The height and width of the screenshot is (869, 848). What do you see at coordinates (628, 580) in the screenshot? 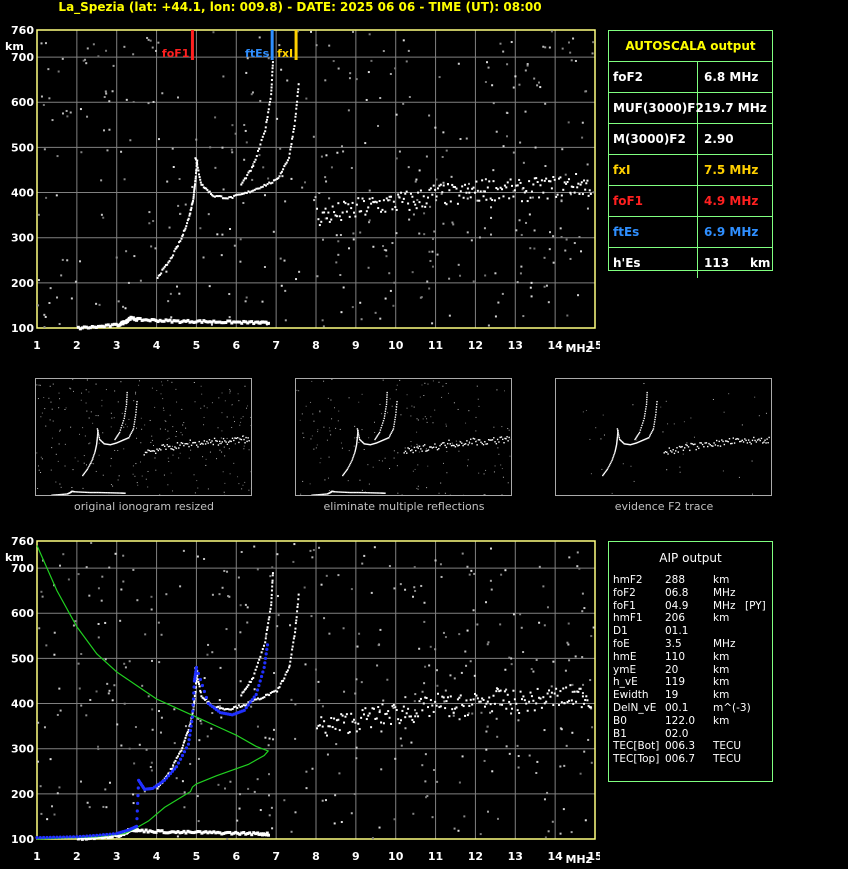
I see `aip-name: hmF2` at bounding box center [628, 580].